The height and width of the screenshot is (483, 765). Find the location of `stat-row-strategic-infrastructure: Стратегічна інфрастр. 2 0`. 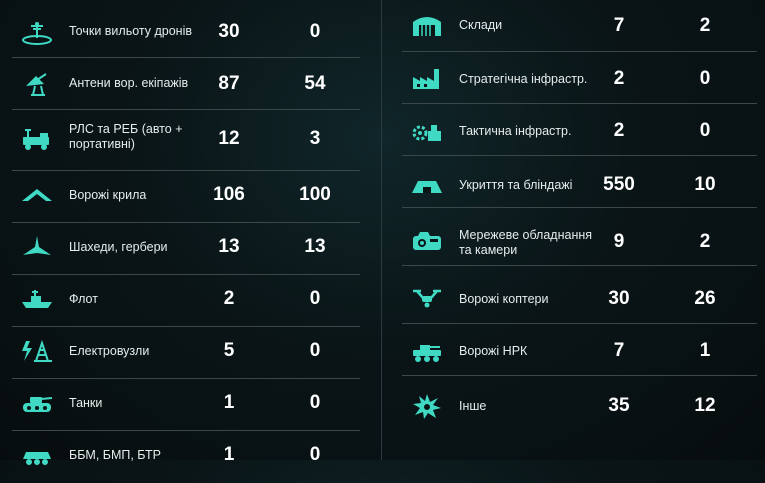

stat-row-strategic-infrastructure: Стратегічна інфрастр. 2 0 is located at coordinates (583, 78).